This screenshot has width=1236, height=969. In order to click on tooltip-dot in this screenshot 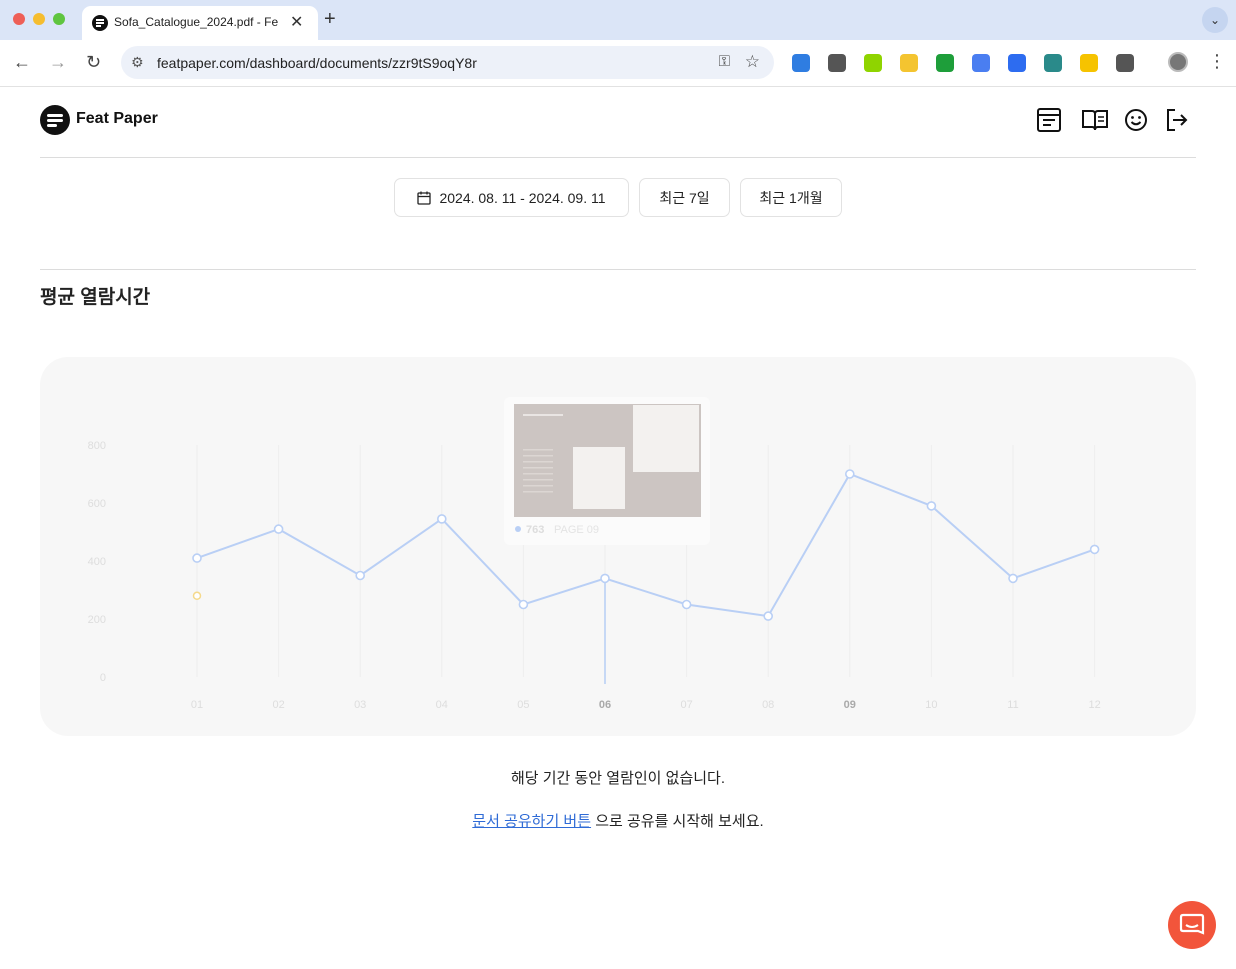, I will do `click(518, 529)`.